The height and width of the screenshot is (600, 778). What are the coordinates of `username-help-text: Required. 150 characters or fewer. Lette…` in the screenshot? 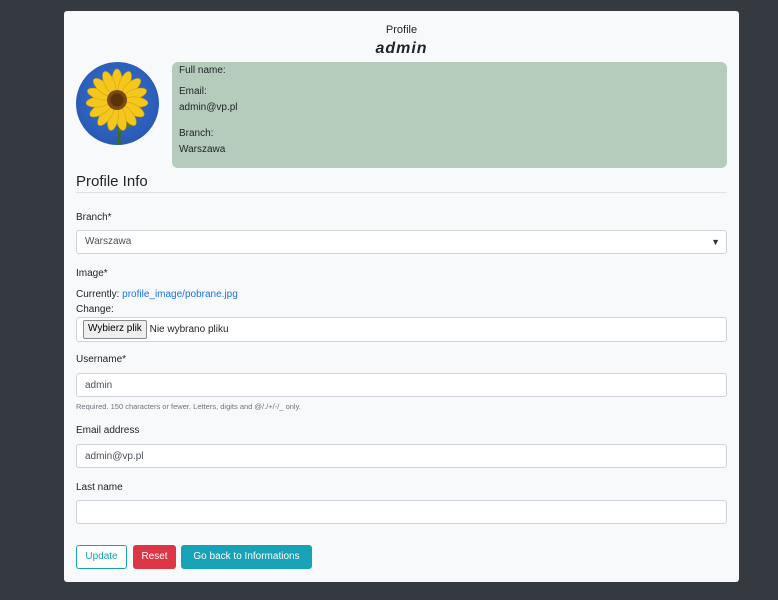 It's located at (188, 406).